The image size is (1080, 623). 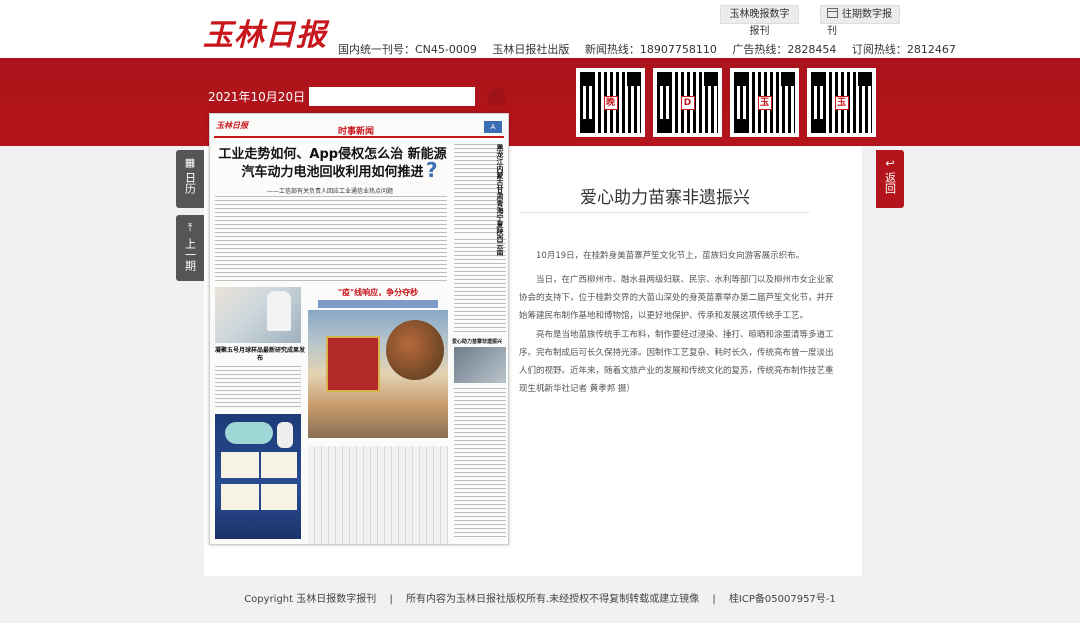 I want to click on qr-code-1: 晚, so click(x=610, y=102).